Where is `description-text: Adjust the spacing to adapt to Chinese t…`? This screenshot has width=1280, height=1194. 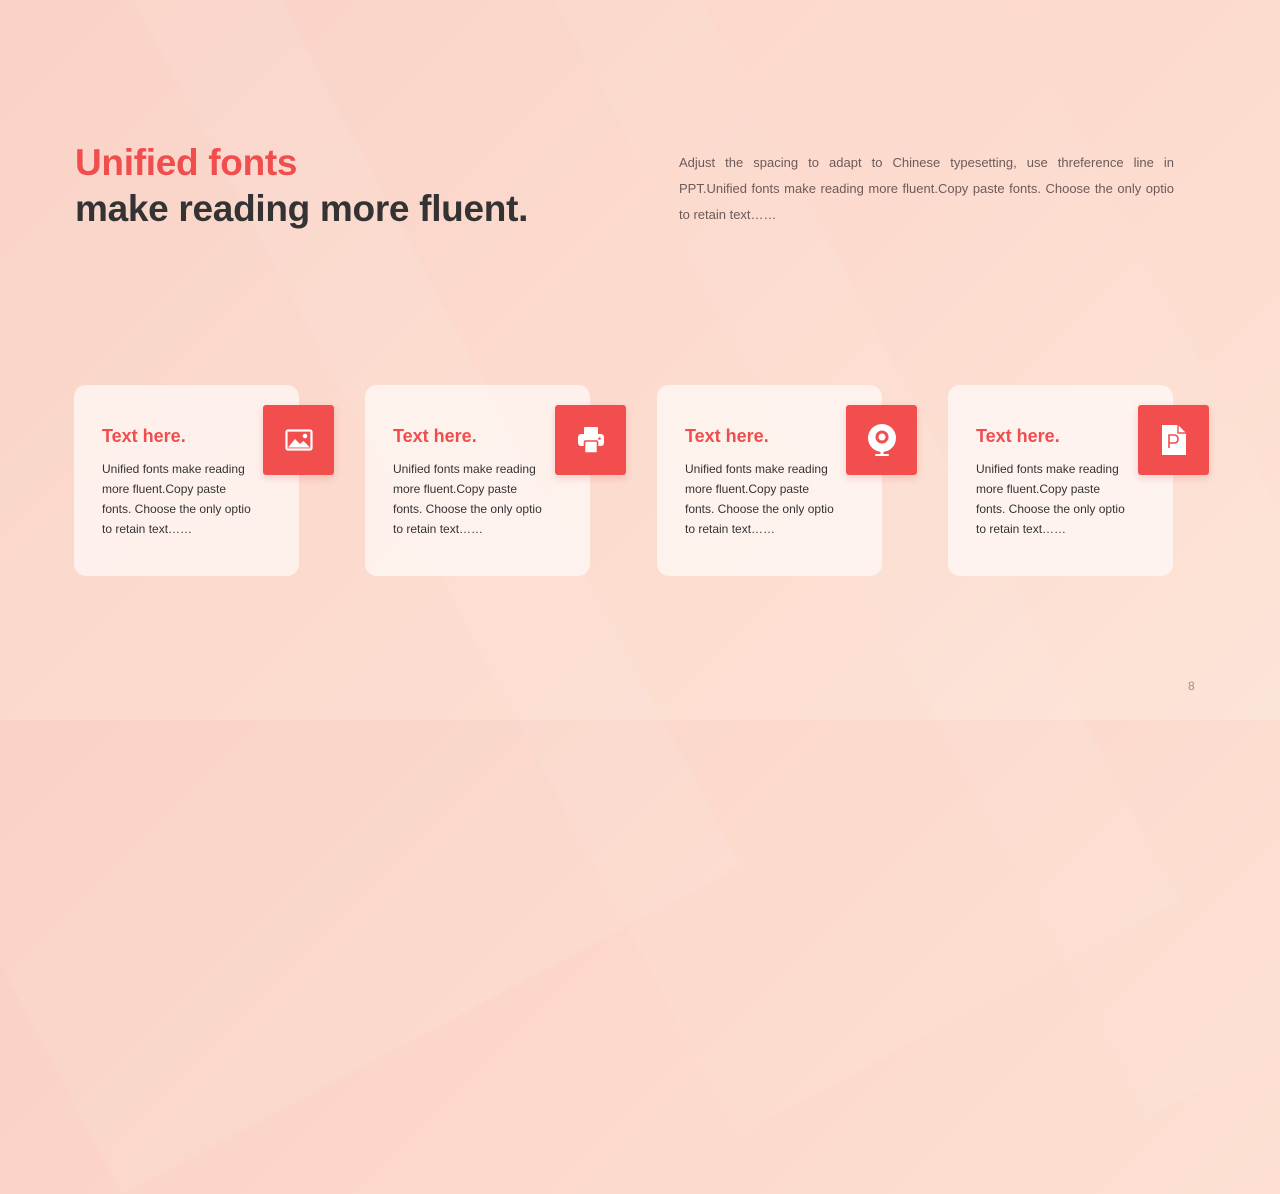 description-text: Adjust the spacing to adapt to Chinese t… is located at coordinates (926, 188).